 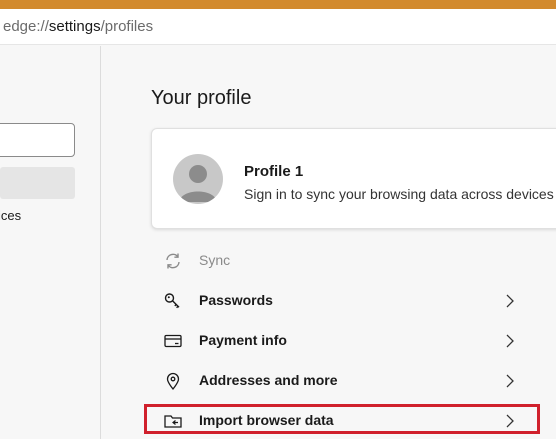 I want to click on url-path: /profiles, so click(x=127, y=26).